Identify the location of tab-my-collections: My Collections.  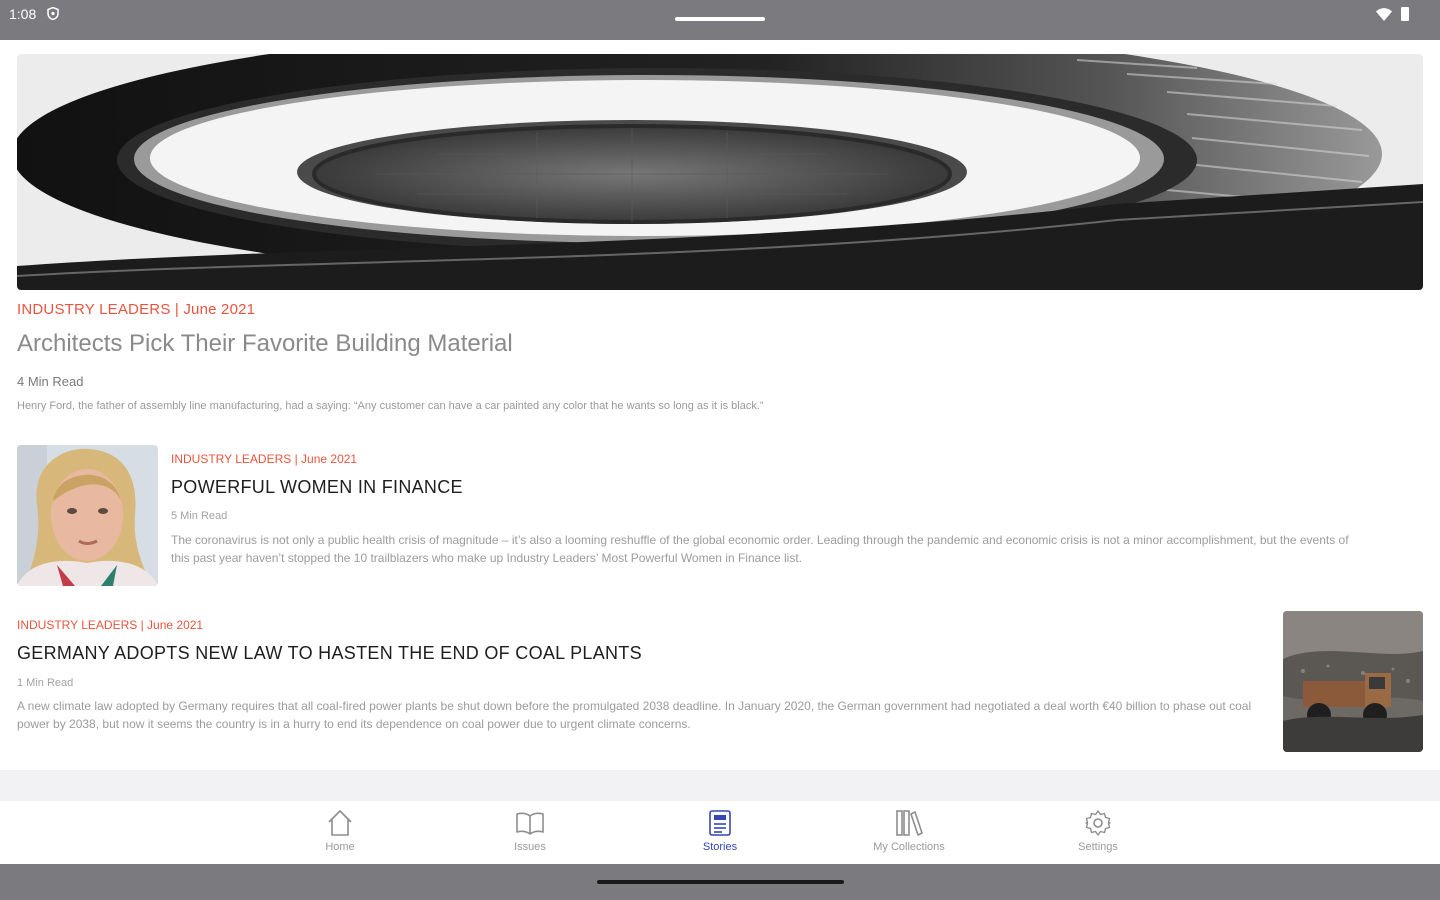
(909, 833).